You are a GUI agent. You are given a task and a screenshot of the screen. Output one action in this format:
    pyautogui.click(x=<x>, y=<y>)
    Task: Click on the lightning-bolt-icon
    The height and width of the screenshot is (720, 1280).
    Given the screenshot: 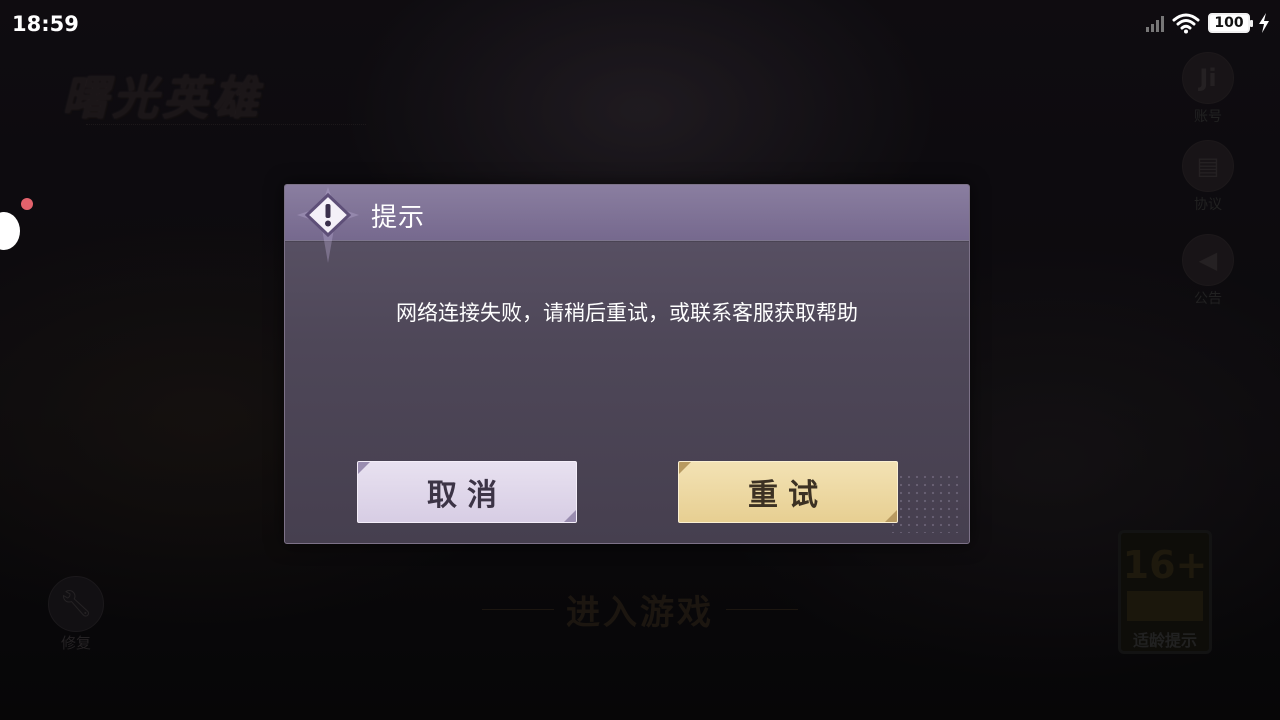 What is the action you would take?
    pyautogui.click(x=1264, y=23)
    